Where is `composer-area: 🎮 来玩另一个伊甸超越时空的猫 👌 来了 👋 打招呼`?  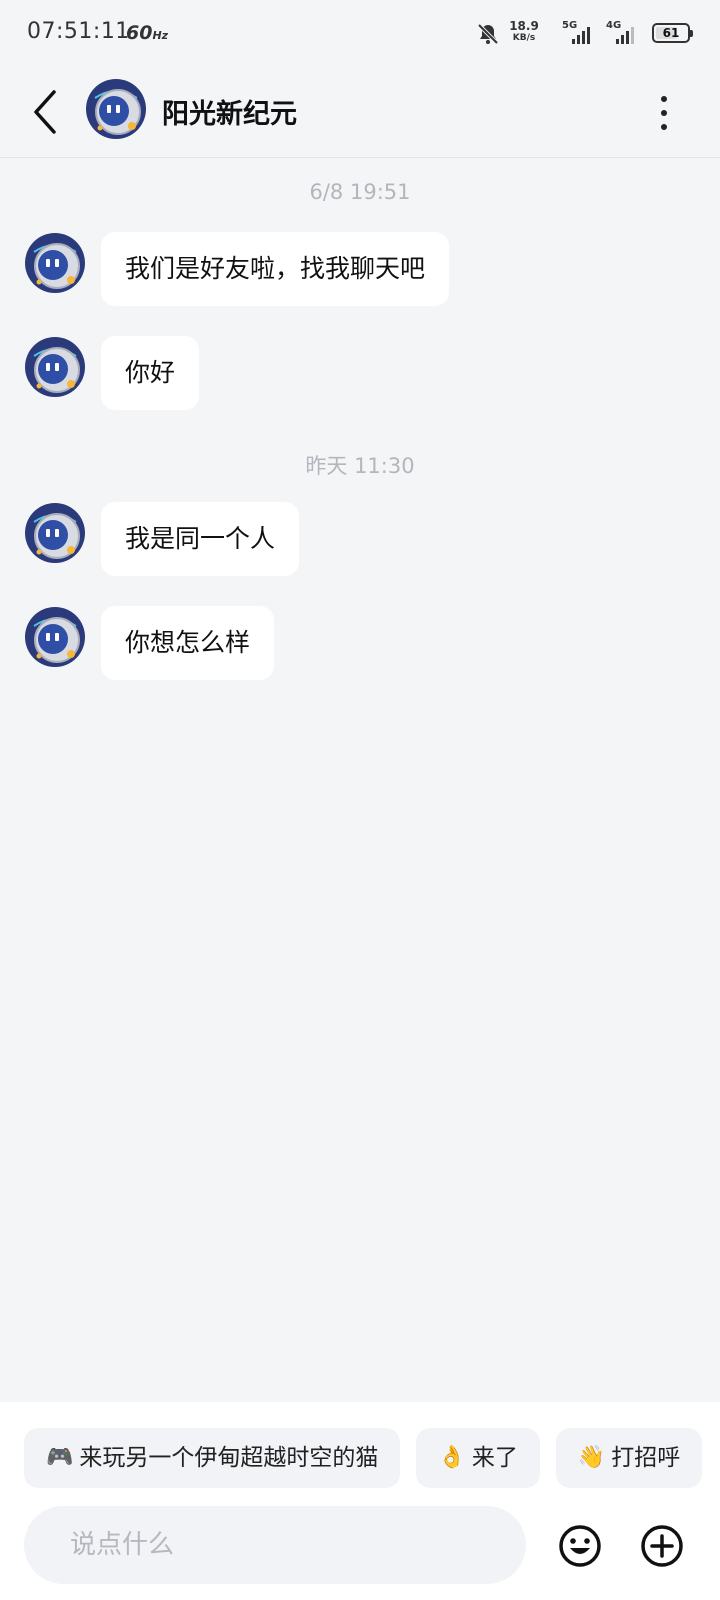 composer-area: 🎮 来玩另一个伊甸超越时空的猫 👌 来了 👋 打招呼 is located at coordinates (360, 1501).